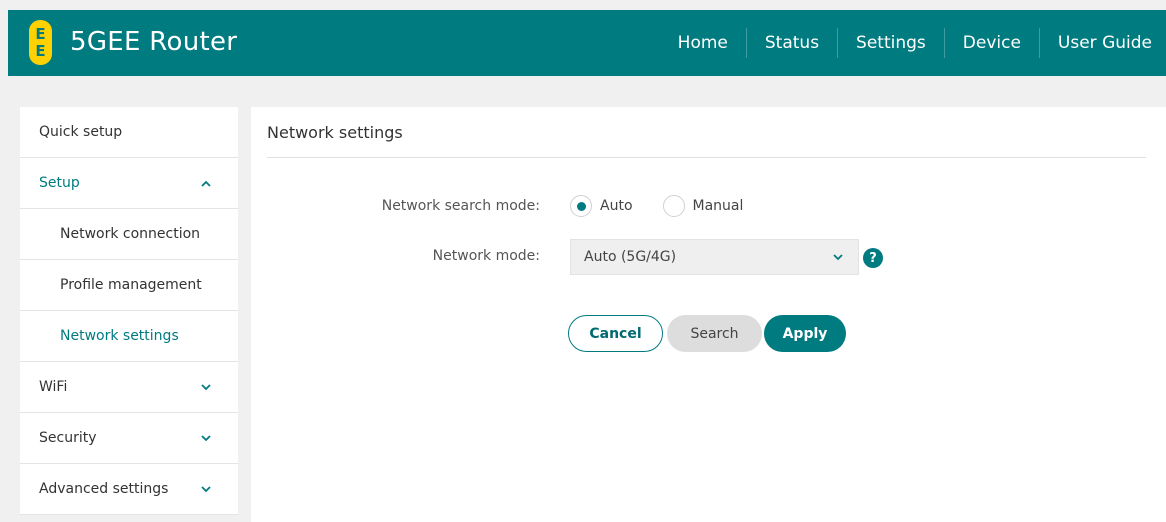 This screenshot has width=1166, height=522. I want to click on top-nav: Home Status Settings Device User Guide, so click(913, 43).